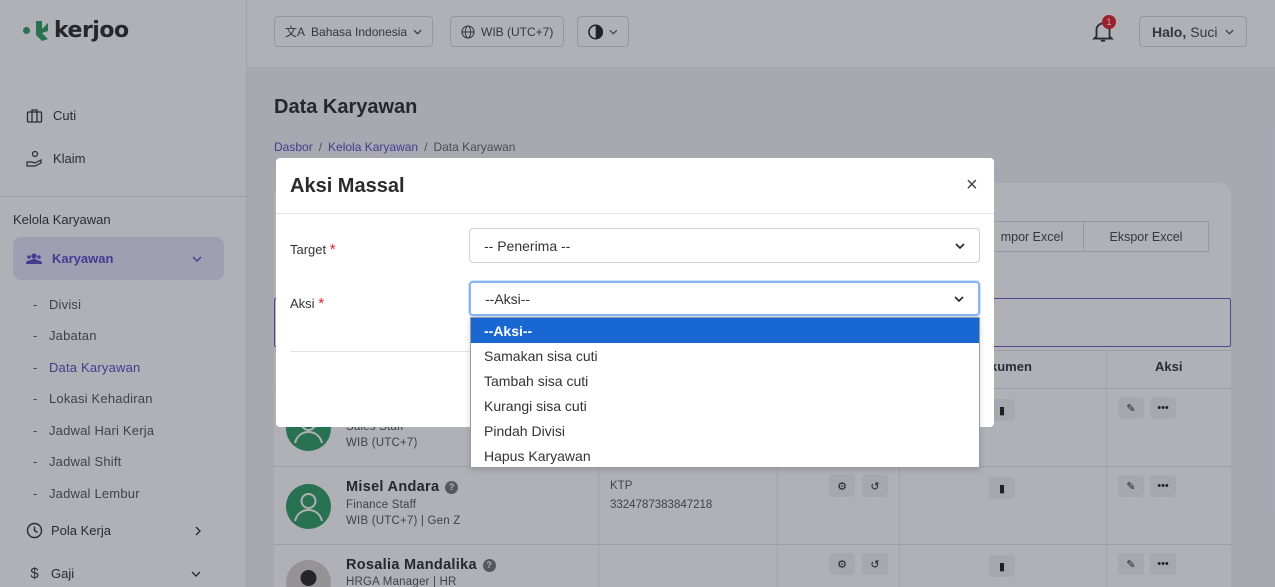  I want to click on aksi-select-value: --Aksi--, so click(508, 298).